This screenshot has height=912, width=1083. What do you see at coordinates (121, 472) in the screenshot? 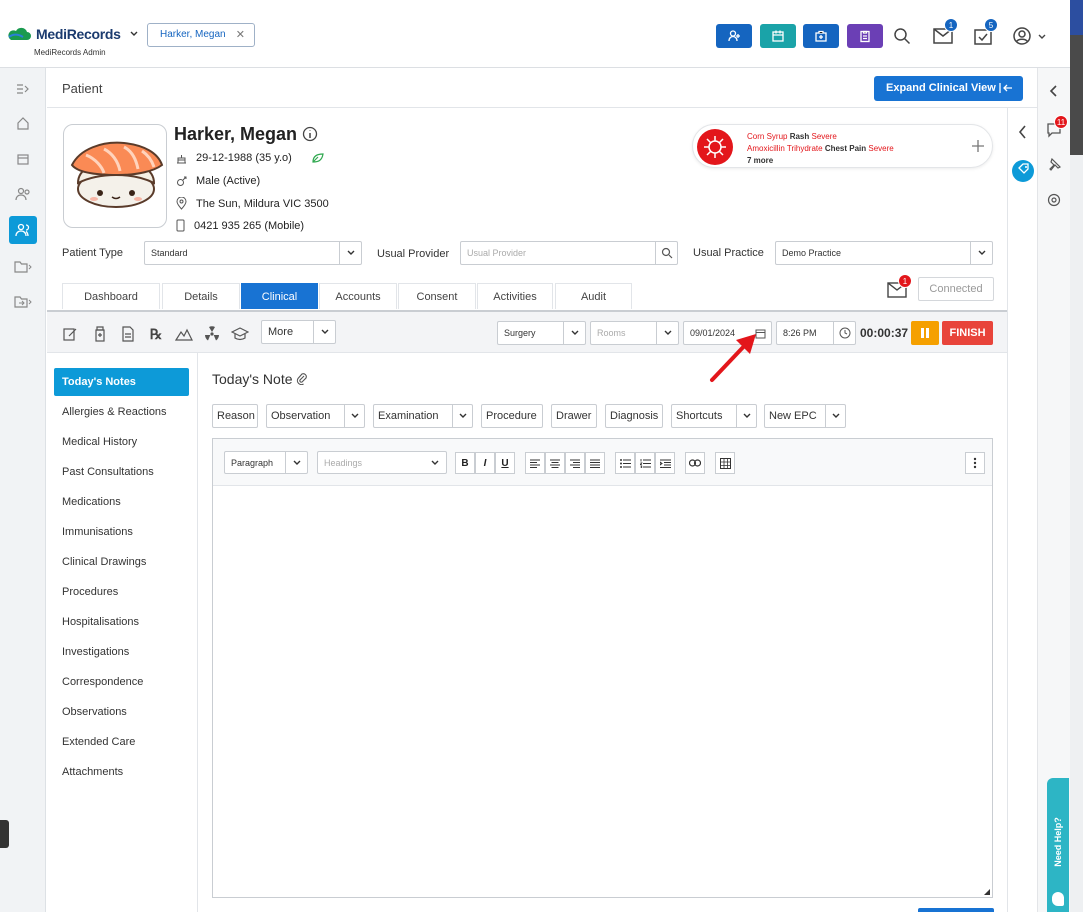
I see `nav-past-consultations: Past Consultations` at bounding box center [121, 472].